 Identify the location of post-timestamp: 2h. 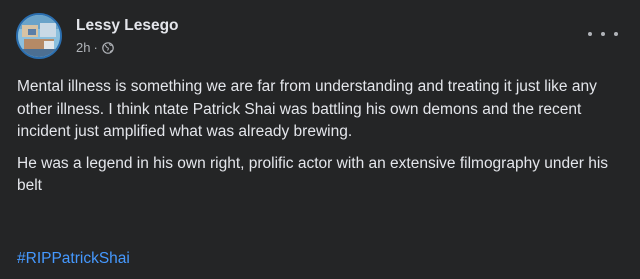
(83, 48).